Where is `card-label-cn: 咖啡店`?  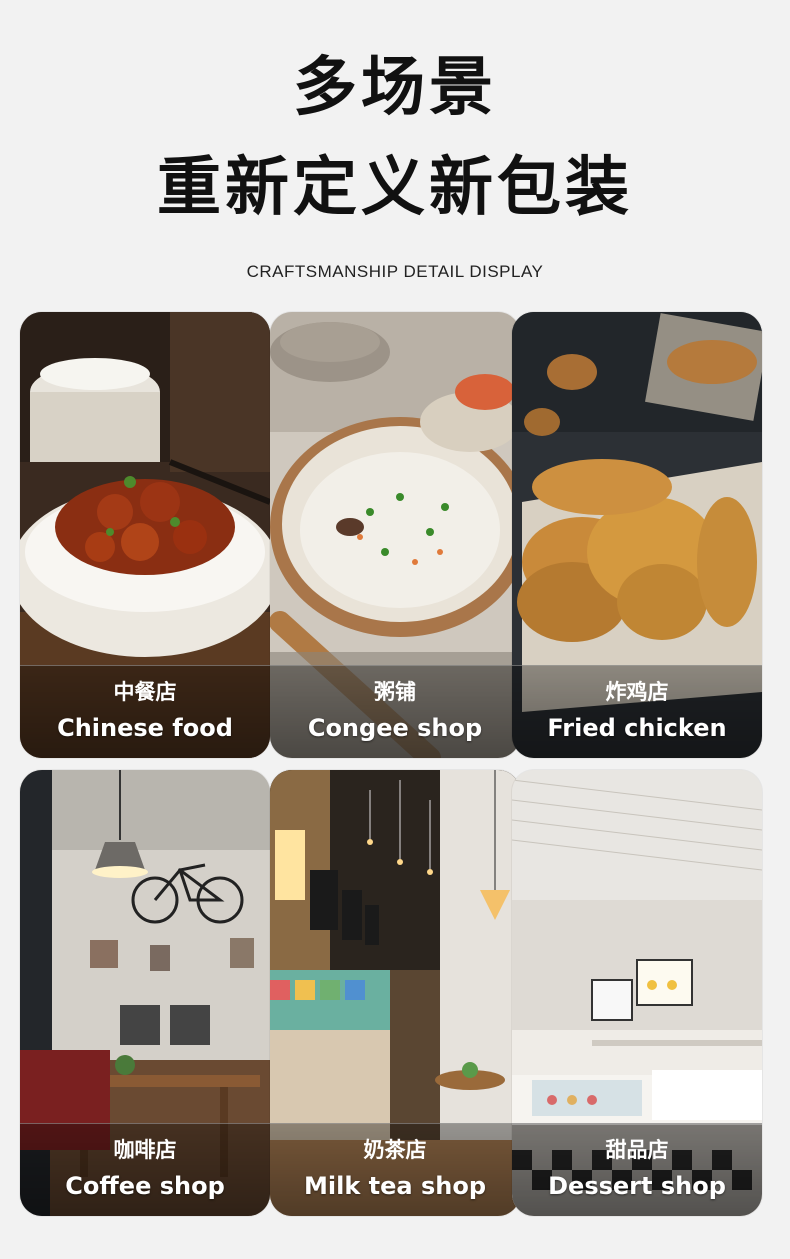
card-label-cn: 咖啡店 is located at coordinates (145, 1150).